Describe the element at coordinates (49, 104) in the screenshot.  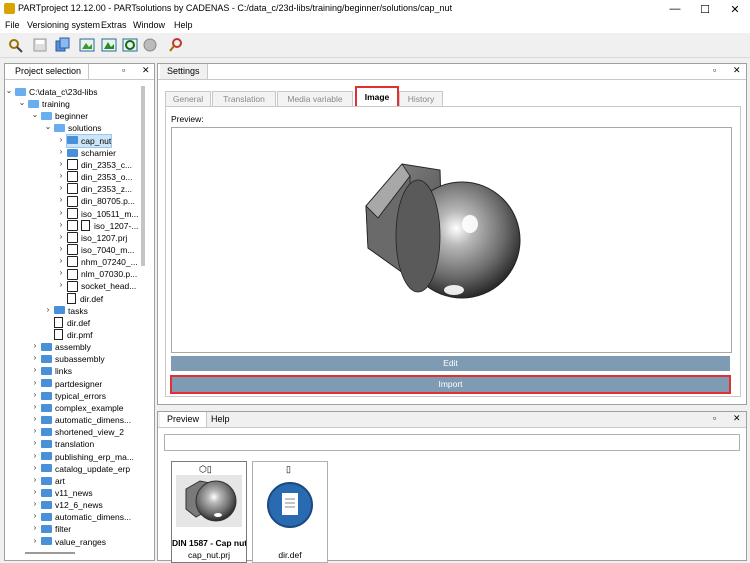
I see `tree-item: training` at that location.